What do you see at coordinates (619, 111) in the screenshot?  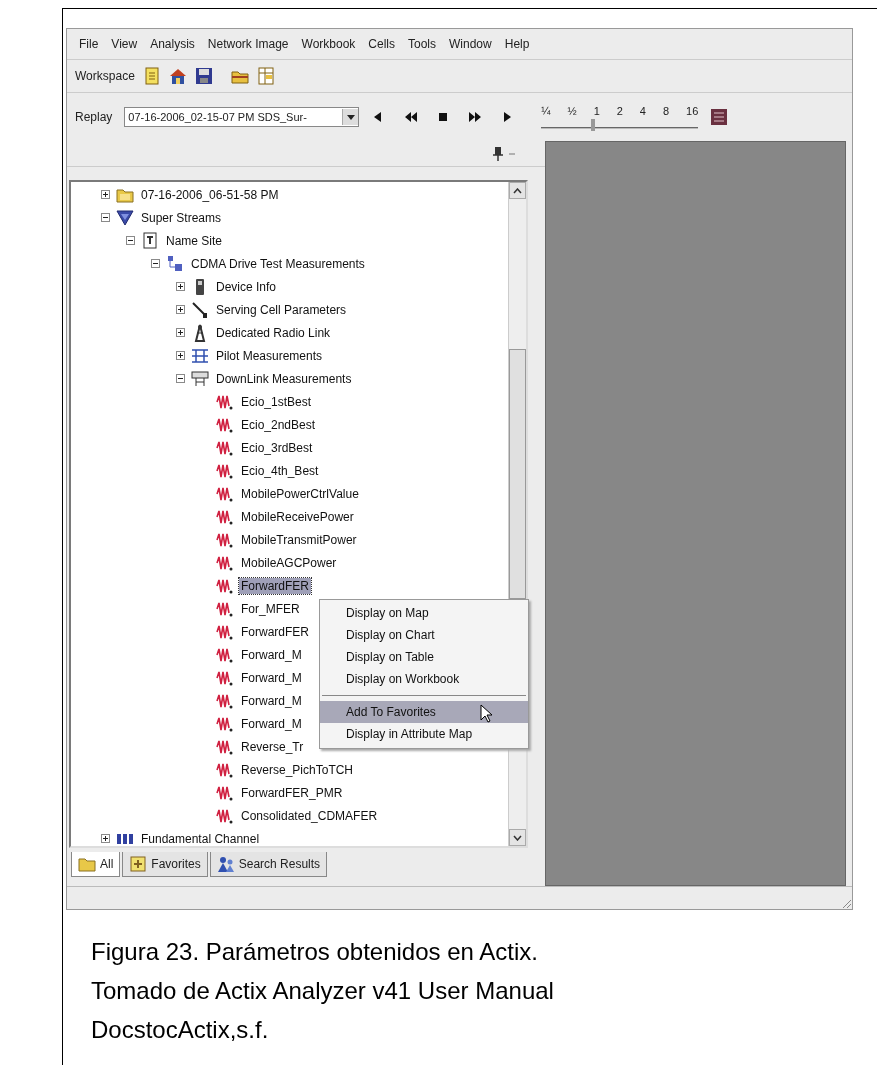 I see `speed-tick-label: 2` at bounding box center [619, 111].